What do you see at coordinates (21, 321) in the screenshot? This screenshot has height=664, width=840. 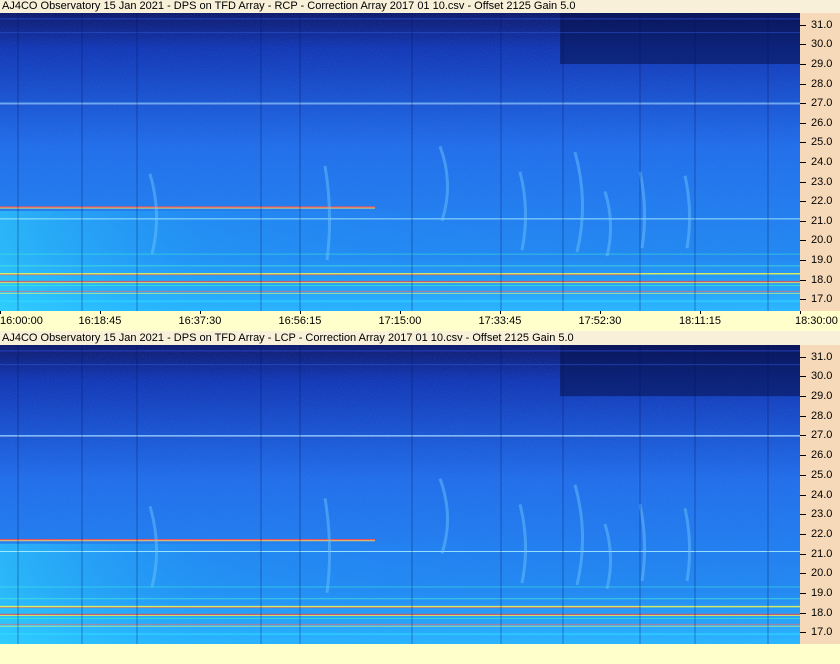 I see `x-tick-label: 16:00:00` at bounding box center [21, 321].